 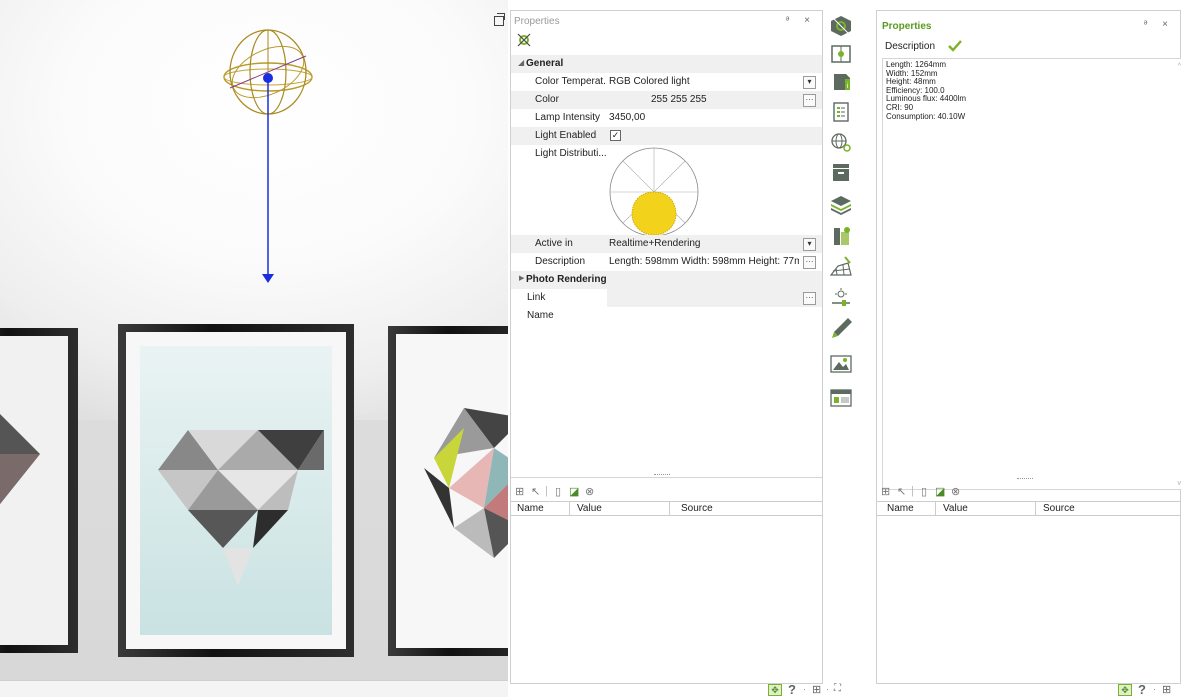 What do you see at coordinates (843, 347) in the screenshot?
I see `tool-icon-rail: i` at bounding box center [843, 347].